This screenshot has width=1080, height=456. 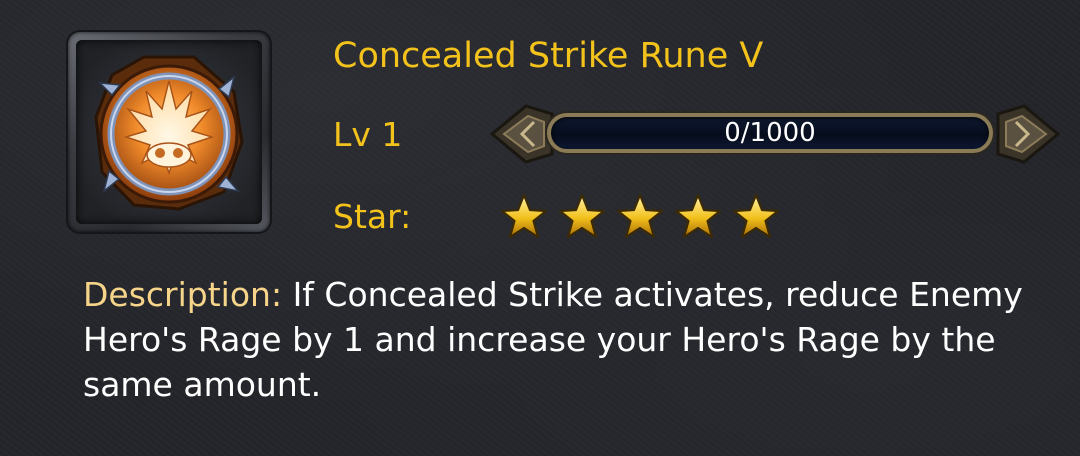 What do you see at coordinates (368, 134) in the screenshot?
I see `level-label: Lv 1` at bounding box center [368, 134].